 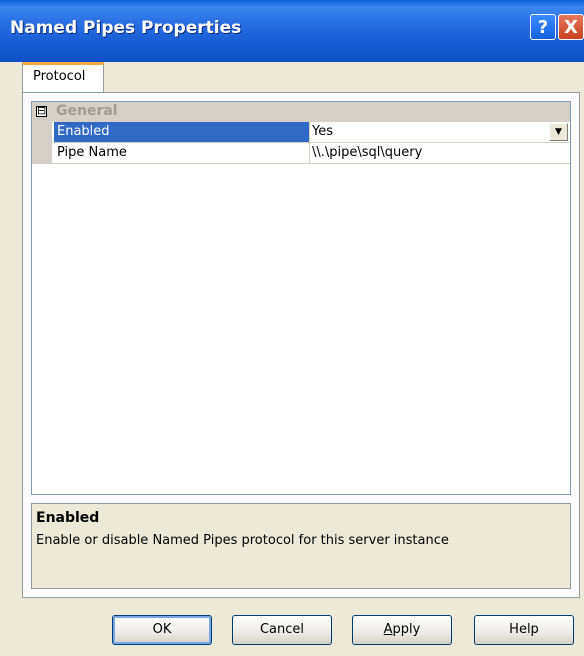 What do you see at coordinates (126, 28) in the screenshot?
I see `window-title: Named Pipes Properties` at bounding box center [126, 28].